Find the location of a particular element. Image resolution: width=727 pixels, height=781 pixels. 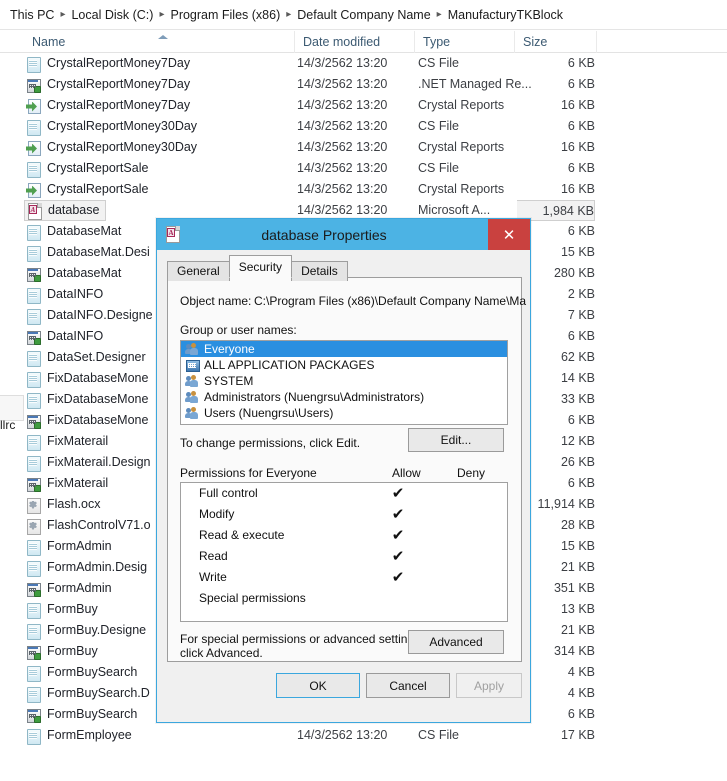

breadcrumb-item-2: Program Files (x86) is located at coordinates (225, 15).